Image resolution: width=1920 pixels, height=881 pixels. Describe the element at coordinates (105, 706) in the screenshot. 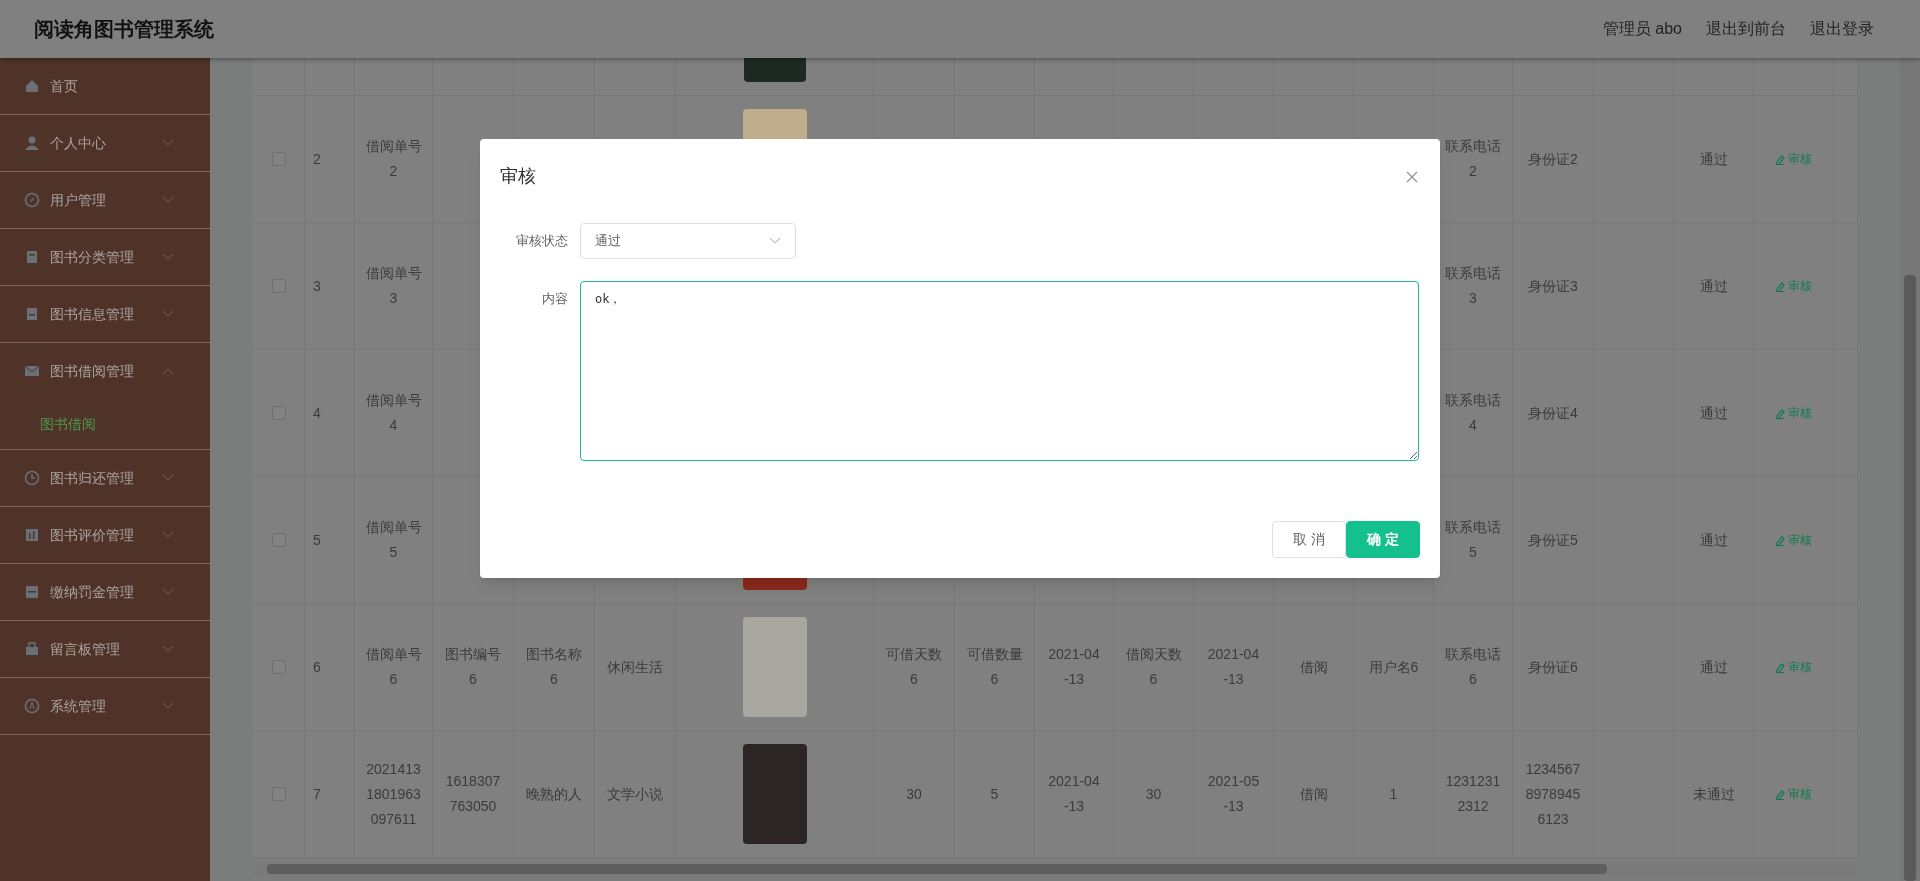

I see `sidebar-item: 系统管理` at that location.